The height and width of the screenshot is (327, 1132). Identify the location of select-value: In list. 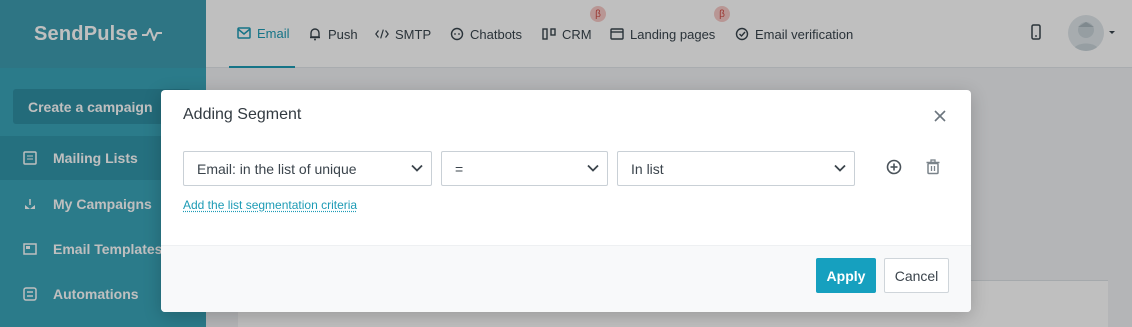
(647, 168).